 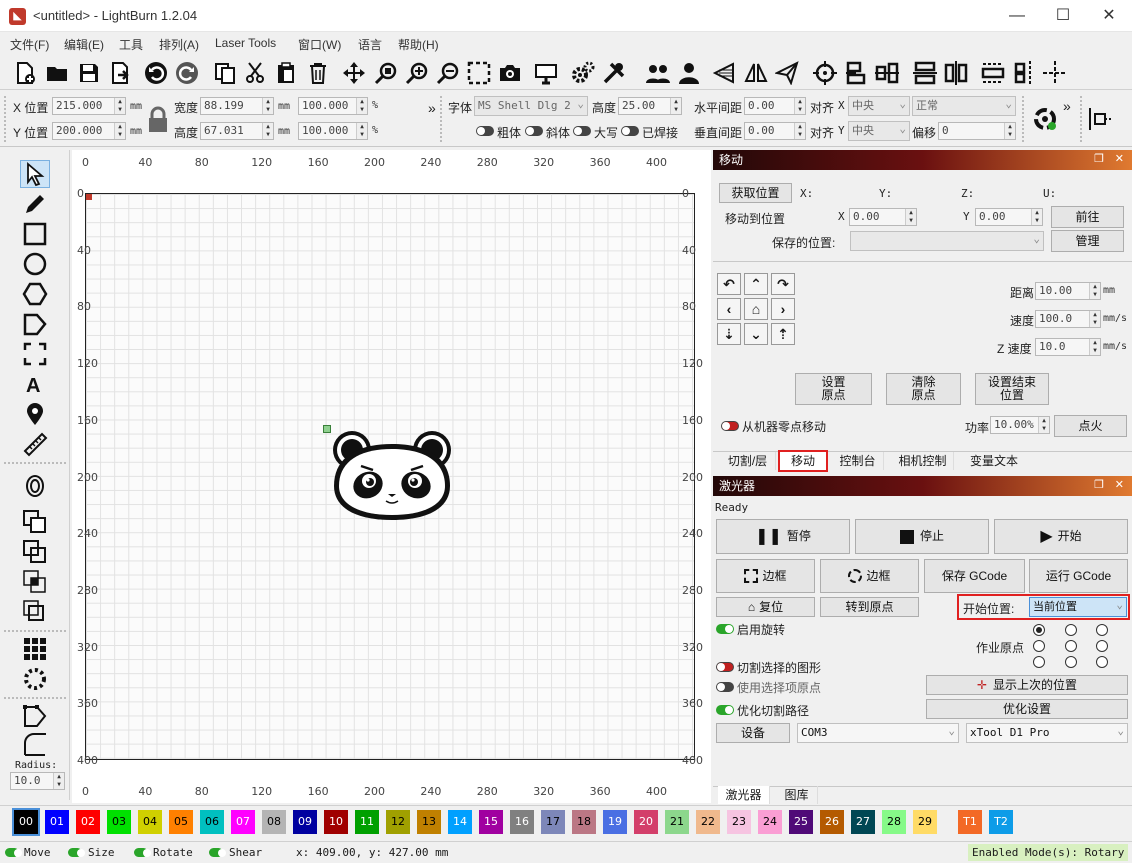 I want to click on palette-swatch-15: 15, so click(x=491, y=822).